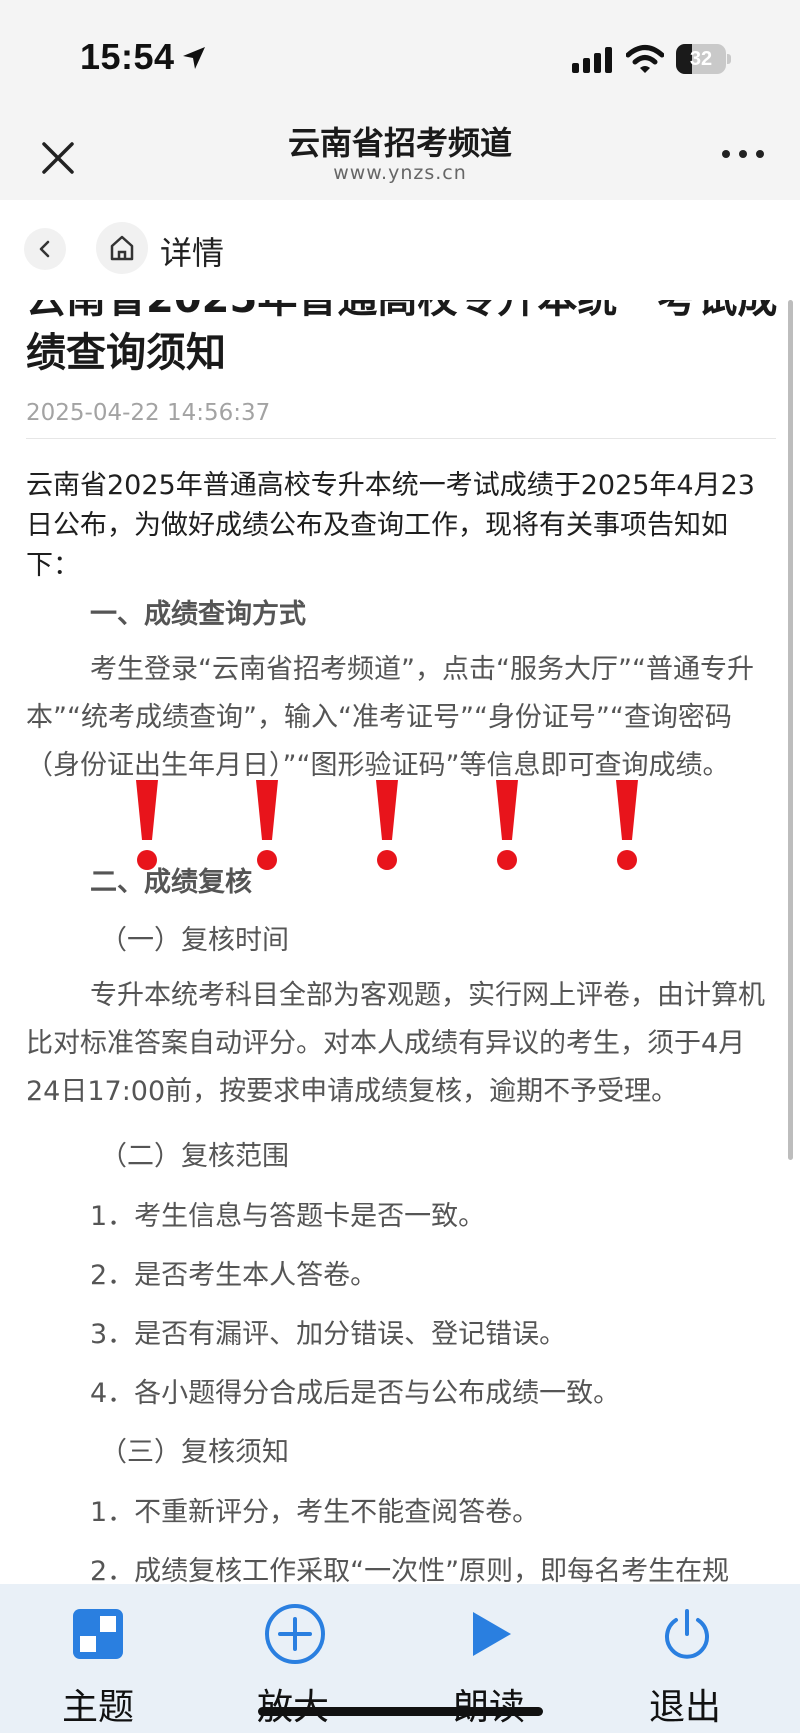  I want to click on wifi-icon, so click(645, 59).